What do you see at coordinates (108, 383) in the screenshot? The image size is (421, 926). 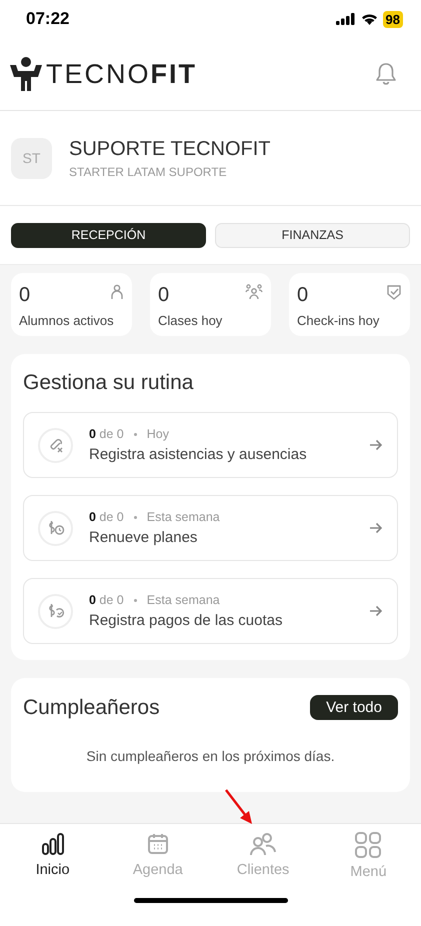 I see `card-title: Gestiona su rutina` at bounding box center [108, 383].